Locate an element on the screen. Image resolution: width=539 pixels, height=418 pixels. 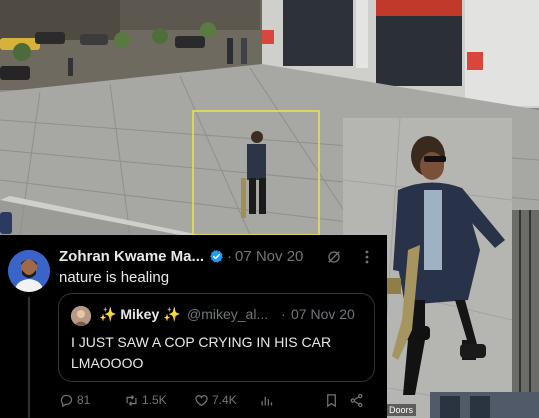
bookmark-button is located at coordinates (331, 400).